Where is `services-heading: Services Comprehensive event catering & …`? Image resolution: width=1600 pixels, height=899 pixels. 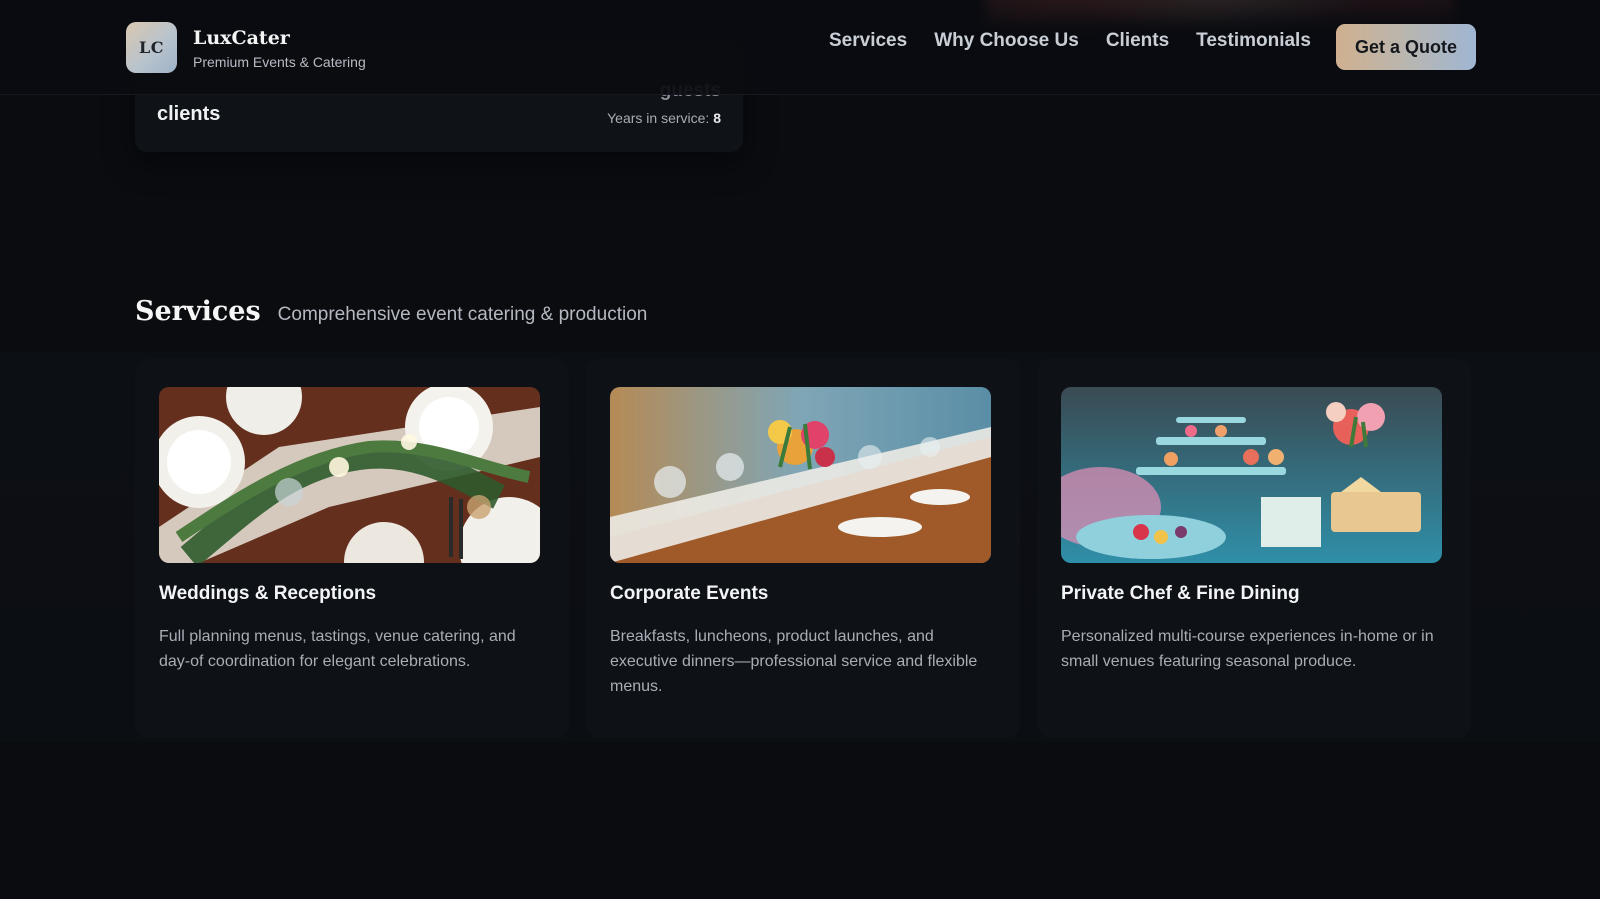
services-heading: Services Comprehensive event catering & … is located at coordinates (391, 311).